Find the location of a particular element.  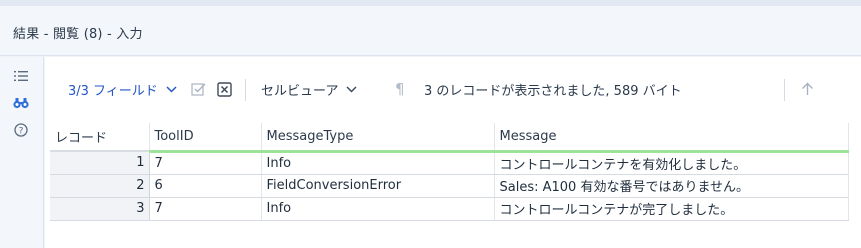

table-row: 3 7 Info コントロールコンテナが完了しました。 is located at coordinates (449, 209).